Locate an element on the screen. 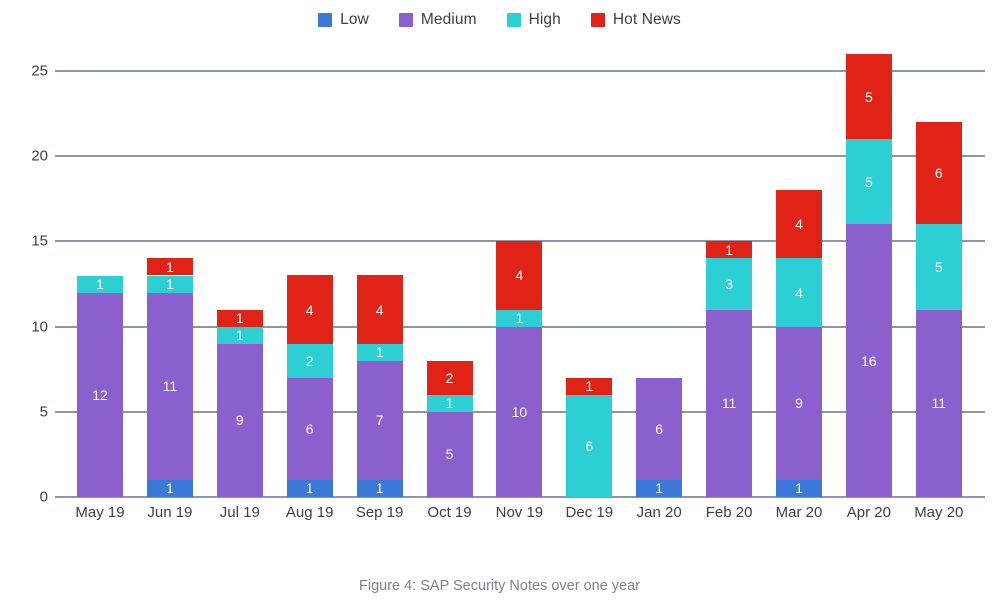  bar-column: 5 1 2 is located at coordinates (449, 428).